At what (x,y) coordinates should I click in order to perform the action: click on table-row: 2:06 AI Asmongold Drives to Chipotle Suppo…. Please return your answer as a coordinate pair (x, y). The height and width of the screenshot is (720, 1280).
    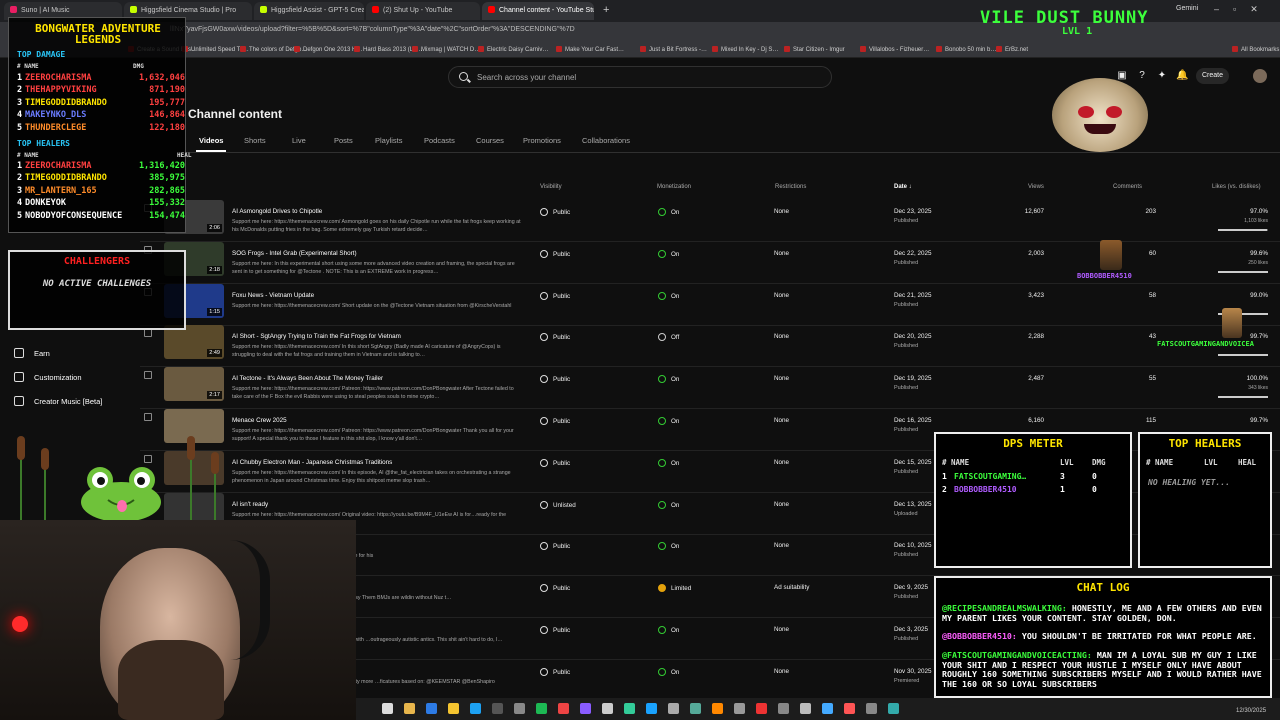
    Looking at the image, I should click on (710, 221).